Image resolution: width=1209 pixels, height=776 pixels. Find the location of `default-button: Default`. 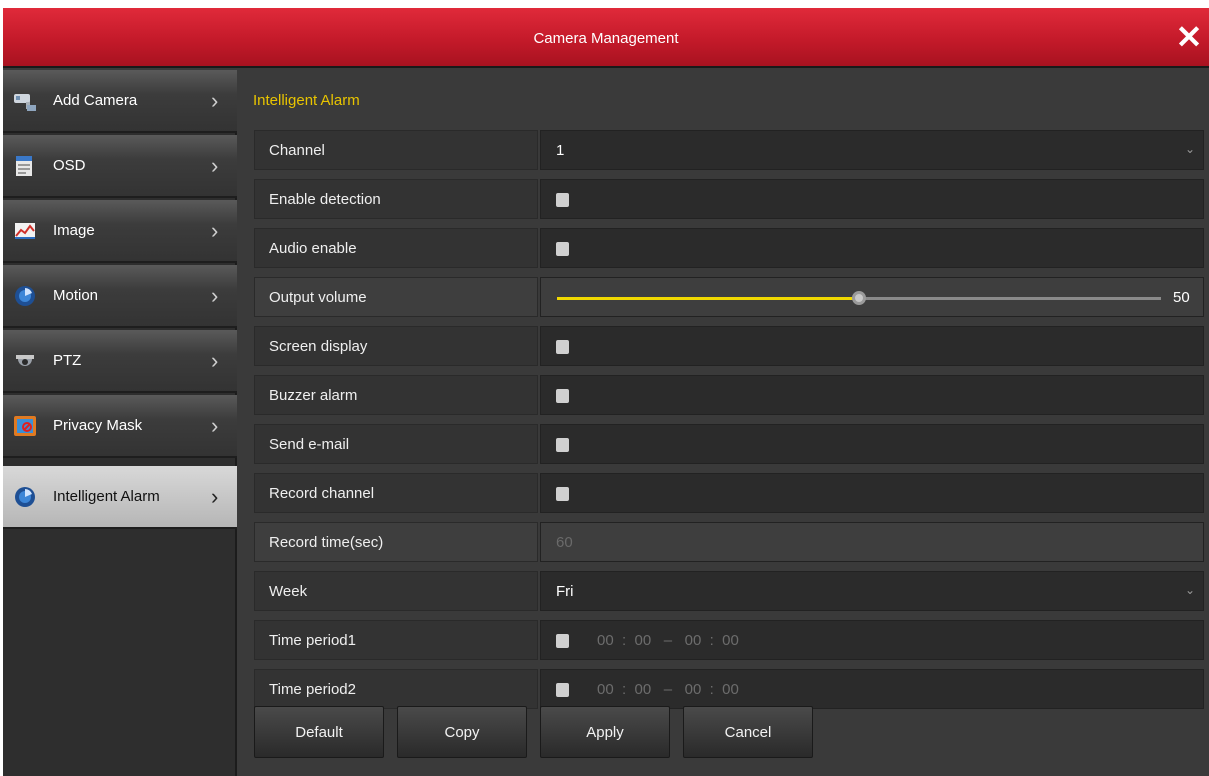

default-button: Default is located at coordinates (319, 732).